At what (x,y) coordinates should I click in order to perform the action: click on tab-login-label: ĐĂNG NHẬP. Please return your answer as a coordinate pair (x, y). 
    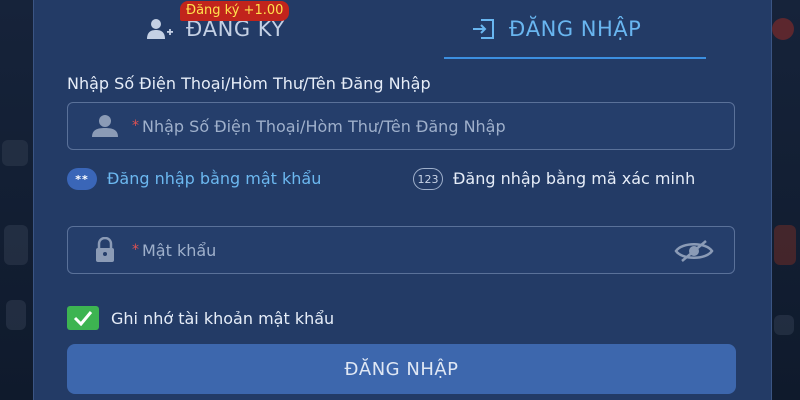
    Looking at the image, I should click on (575, 29).